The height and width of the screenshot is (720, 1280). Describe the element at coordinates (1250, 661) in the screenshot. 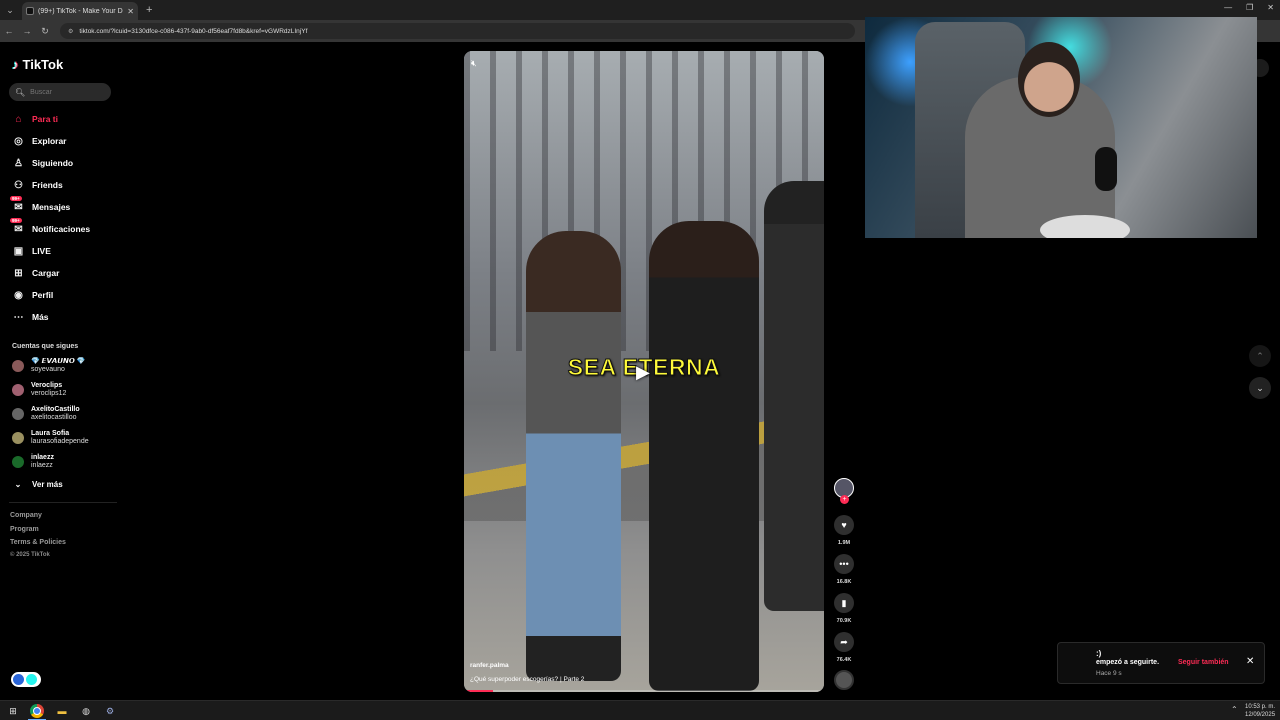

I see `close-icon: ✕` at that location.